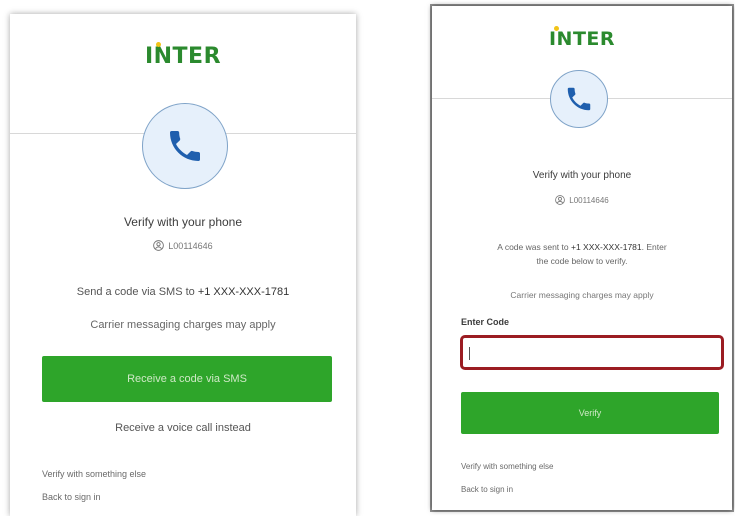 This screenshot has width=735, height=516. Describe the element at coordinates (533, 247) in the screenshot. I see `code-sent-prefix: A code was sent to` at that location.